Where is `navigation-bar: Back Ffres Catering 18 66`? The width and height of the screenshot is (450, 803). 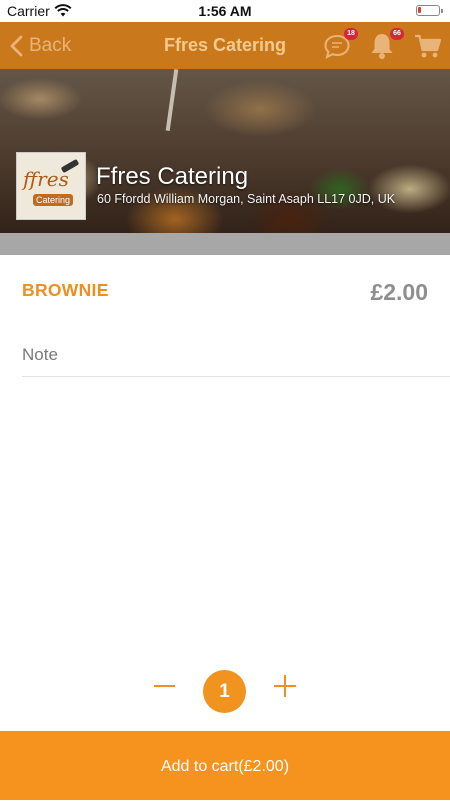
navigation-bar: Back Ffres Catering 18 66 is located at coordinates (225, 45).